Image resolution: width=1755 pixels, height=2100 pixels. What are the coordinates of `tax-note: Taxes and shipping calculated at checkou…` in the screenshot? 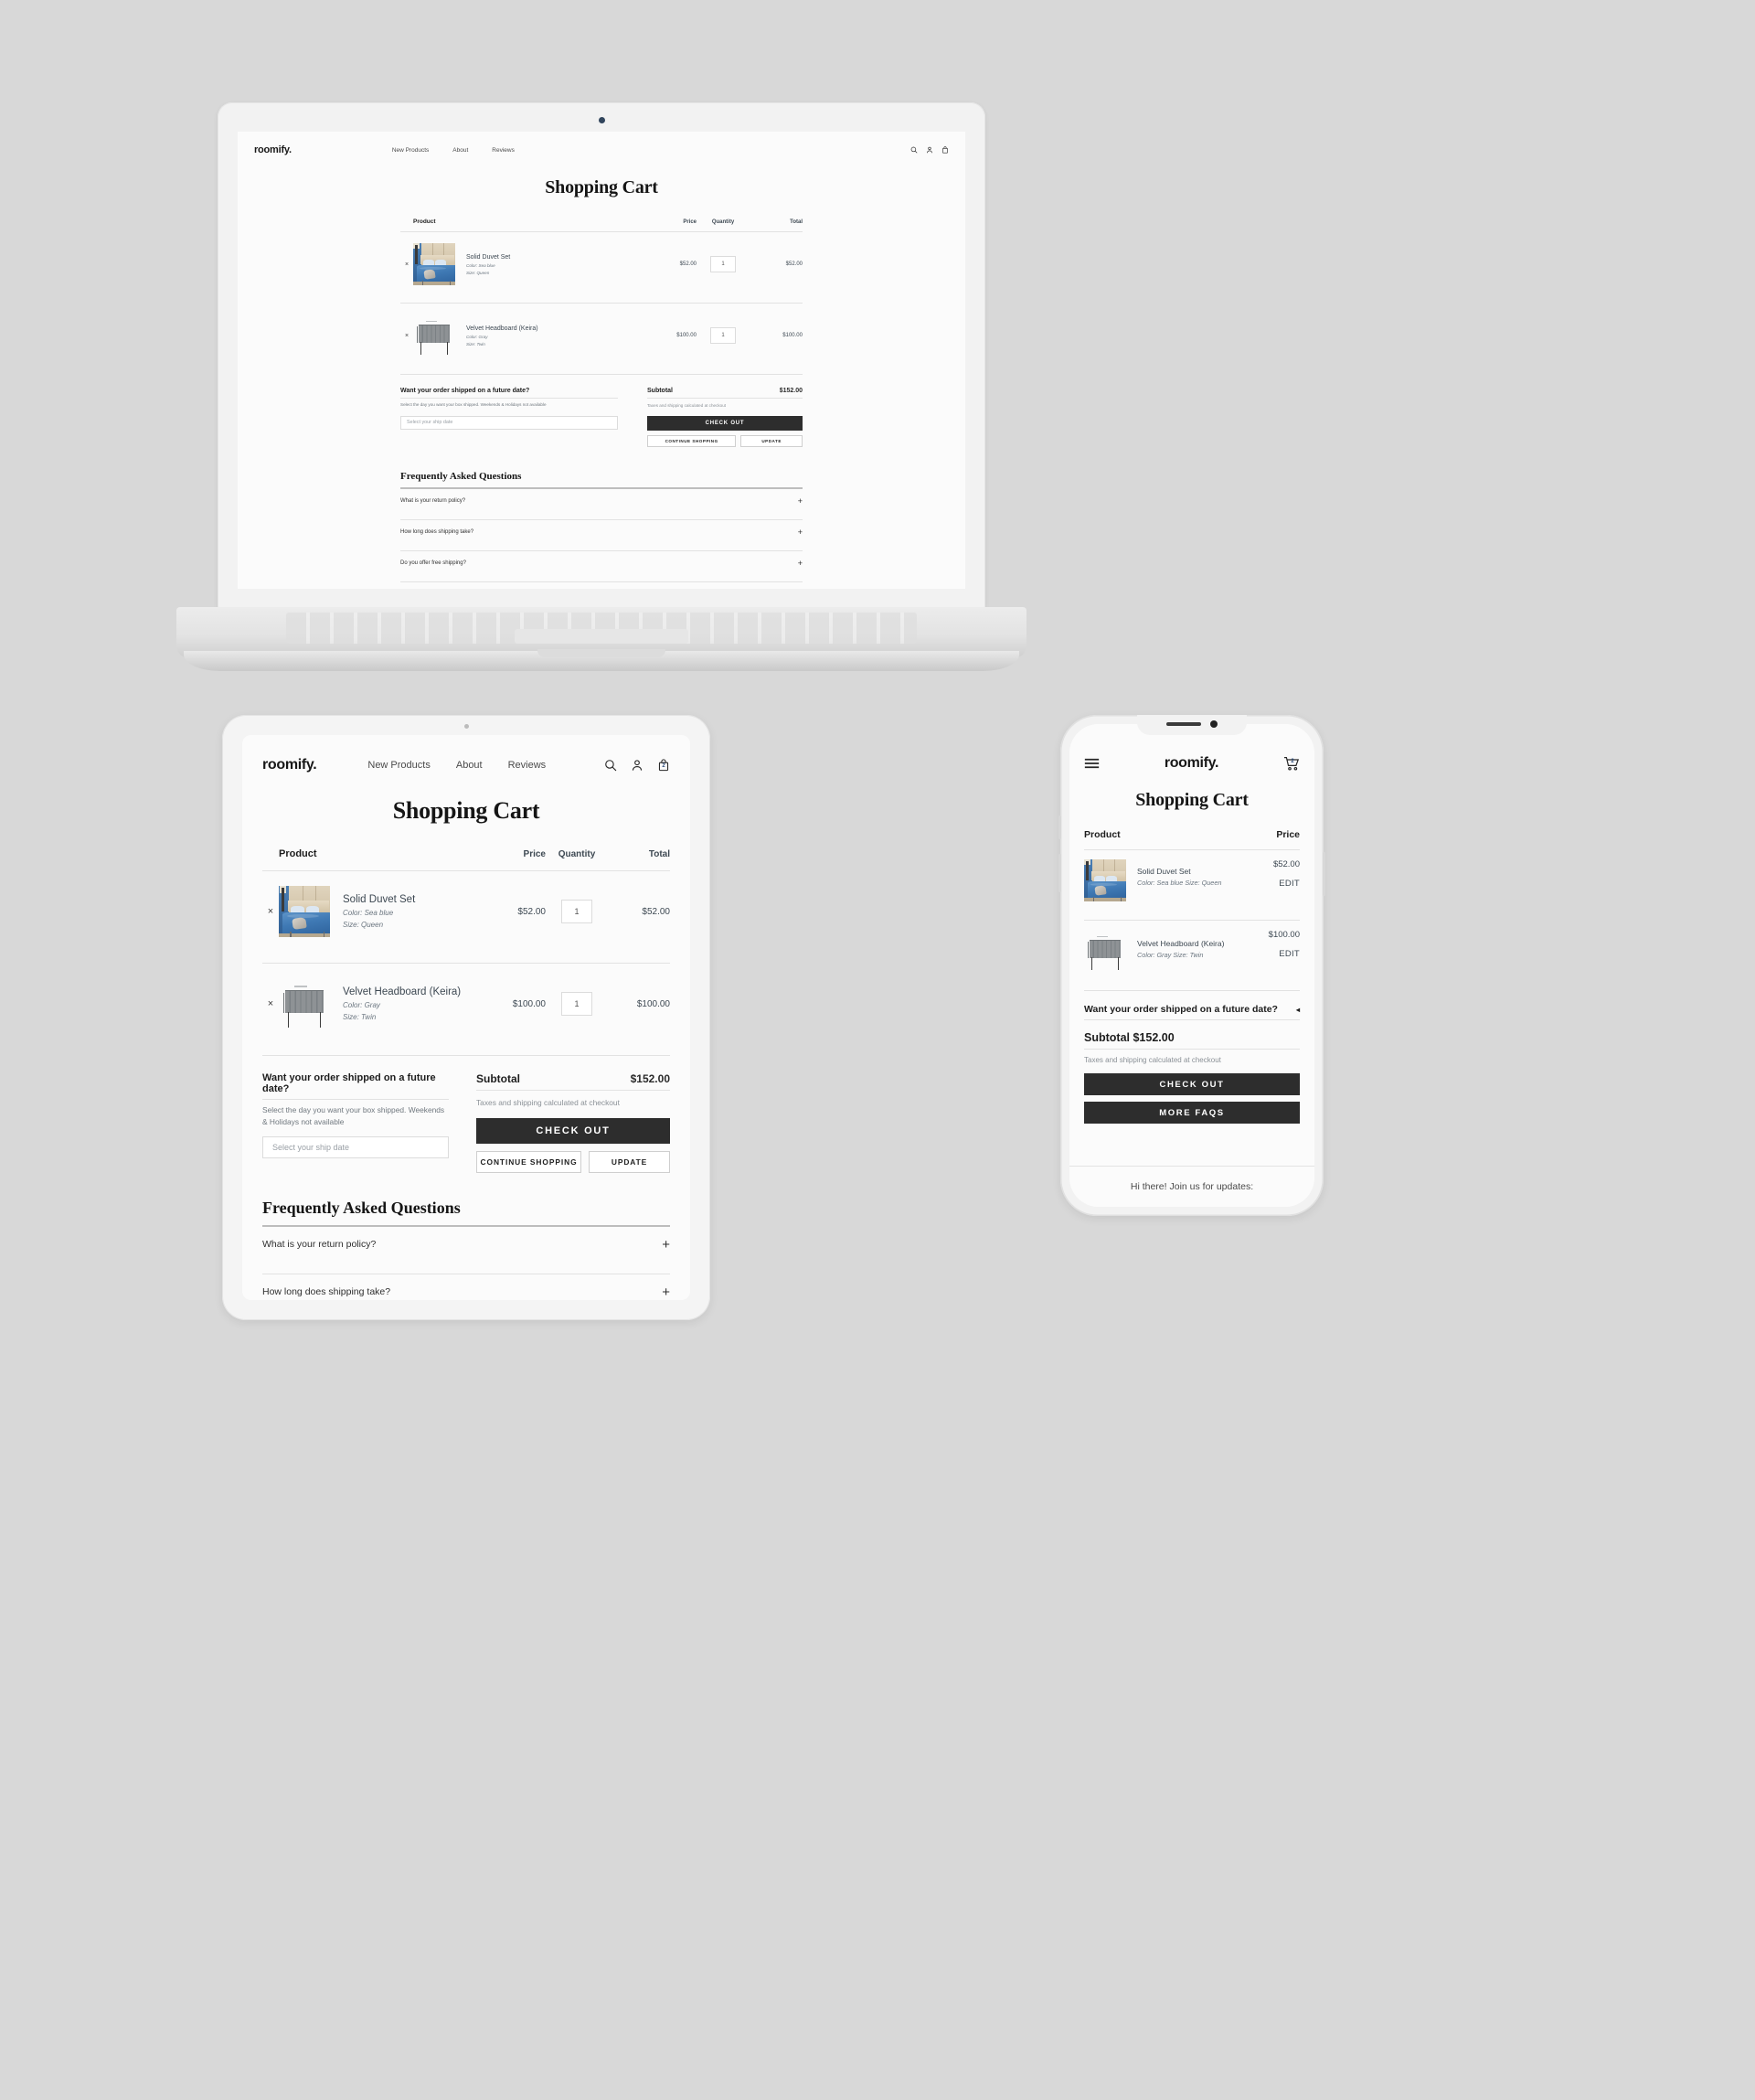 It's located at (1152, 1060).